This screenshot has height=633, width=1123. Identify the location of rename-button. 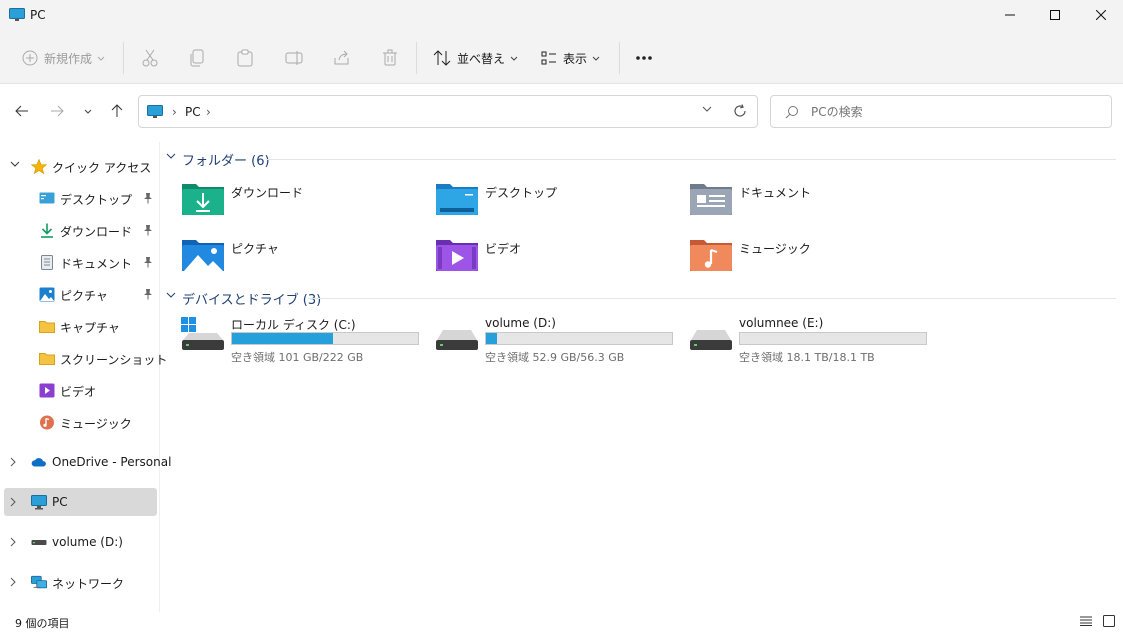
(294, 58).